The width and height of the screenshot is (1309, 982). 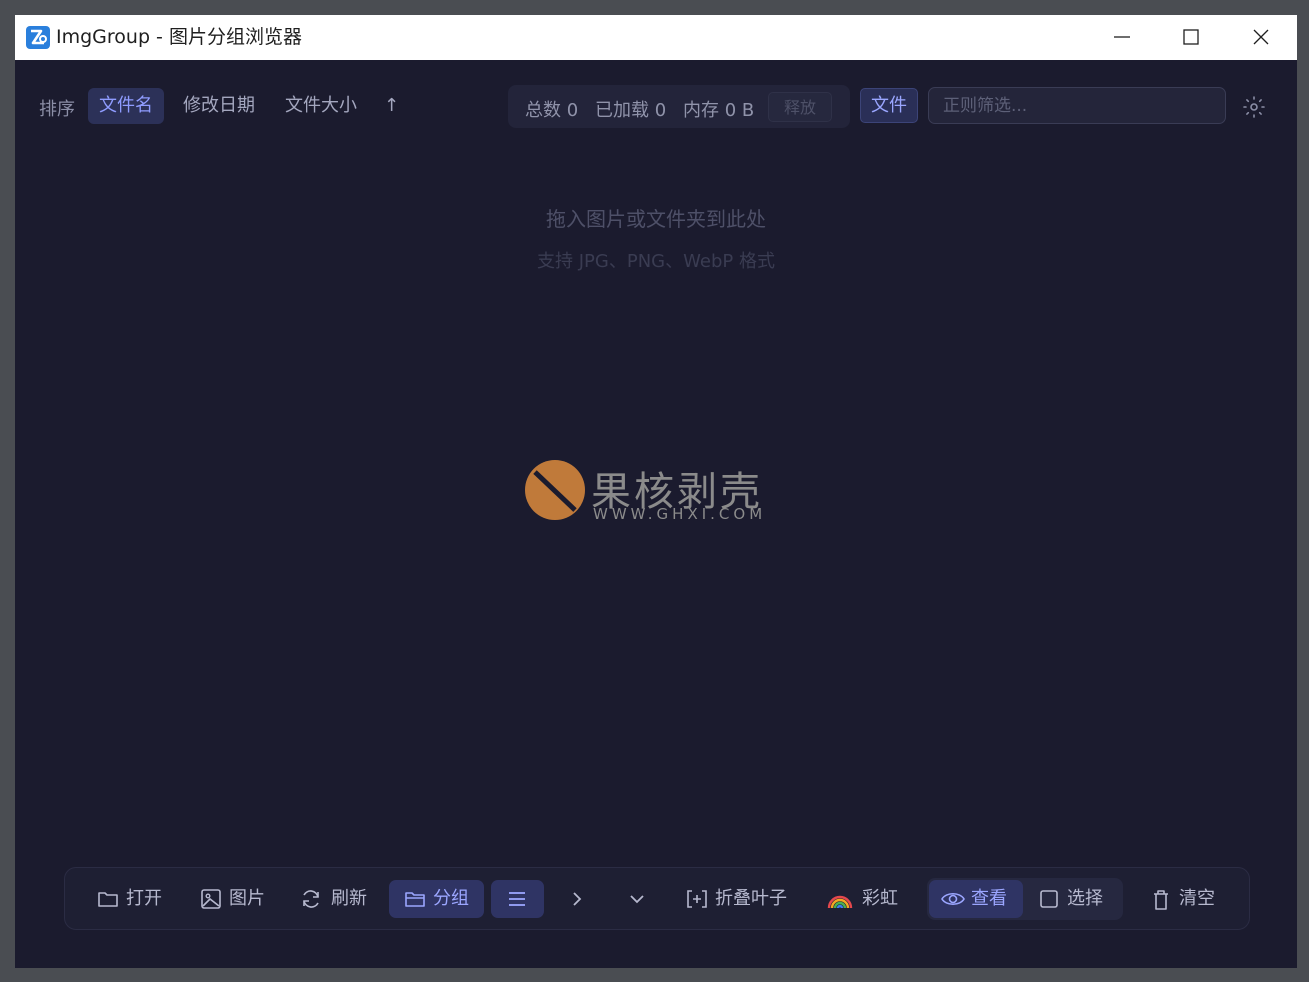 I want to click on expand-next-button, so click(x=577, y=899).